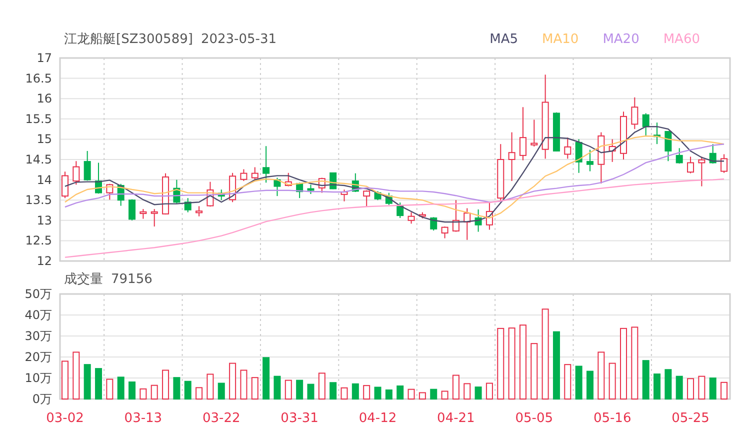  What do you see at coordinates (221, 418) in the screenshot?
I see `x-axis-label: 03-22` at bounding box center [221, 418].